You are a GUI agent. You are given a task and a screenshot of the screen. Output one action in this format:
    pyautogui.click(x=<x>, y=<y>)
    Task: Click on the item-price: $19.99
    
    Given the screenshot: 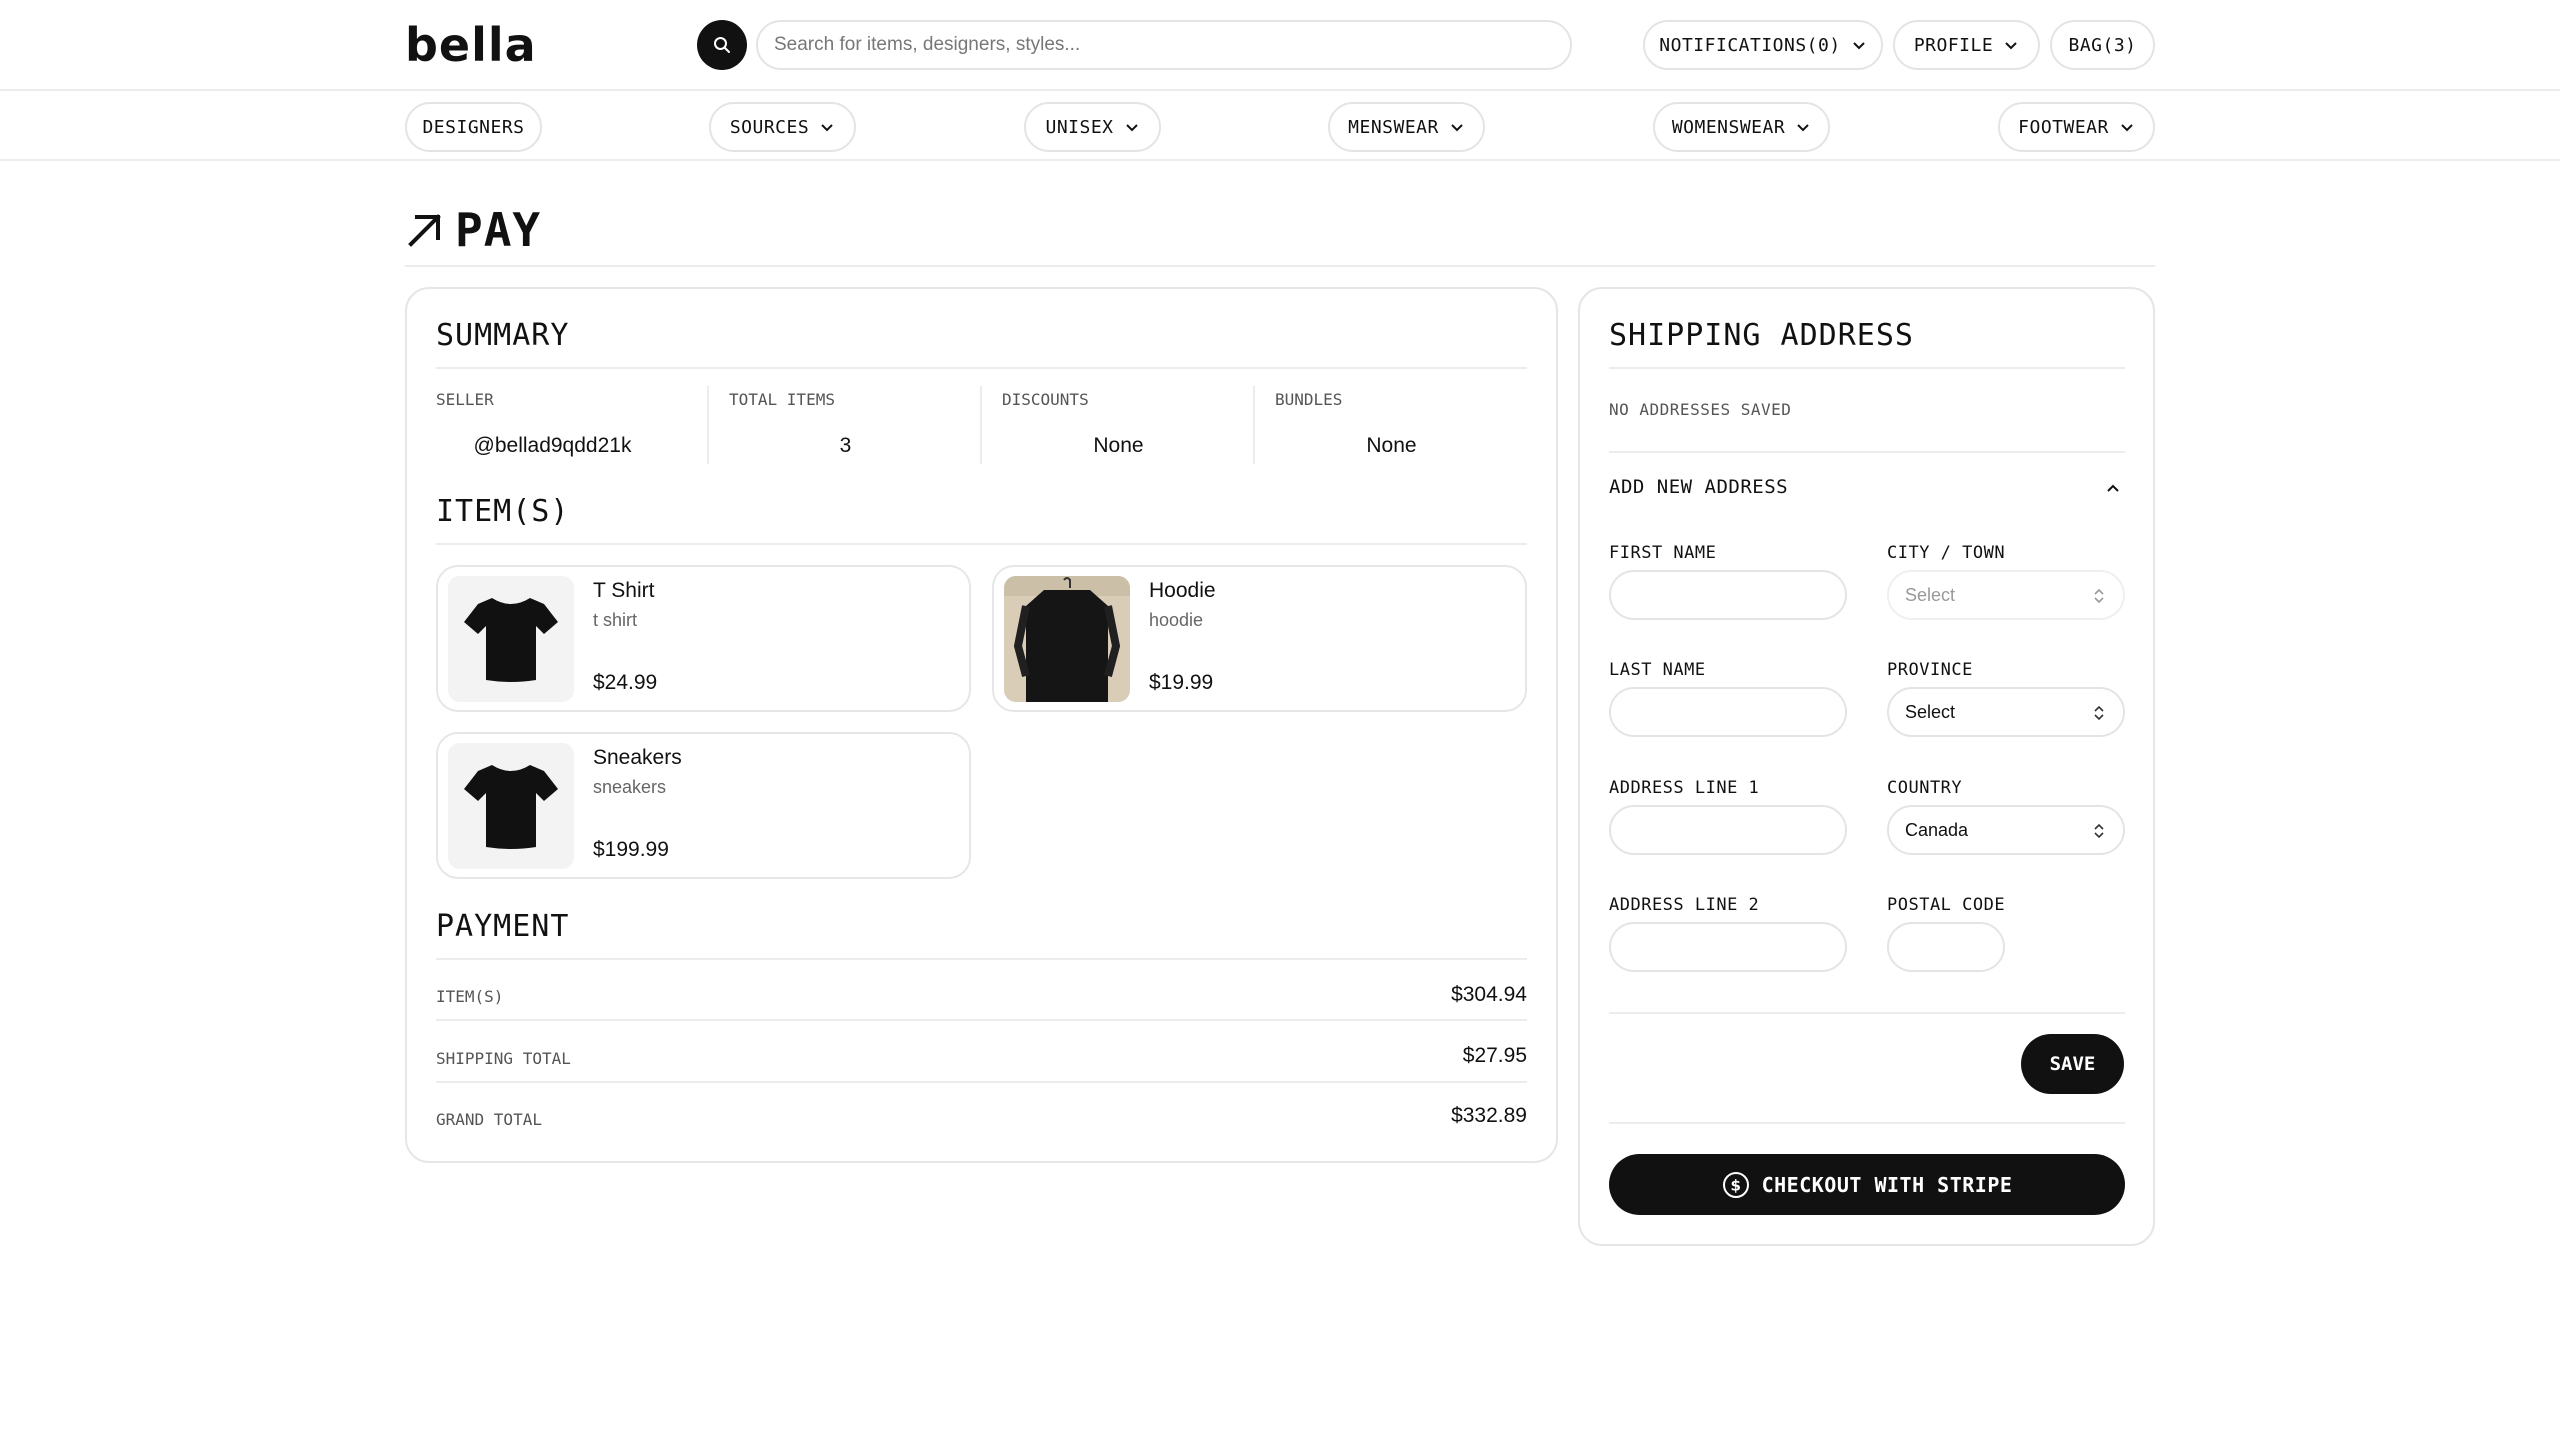 What is the action you would take?
    pyautogui.click(x=1181, y=682)
    